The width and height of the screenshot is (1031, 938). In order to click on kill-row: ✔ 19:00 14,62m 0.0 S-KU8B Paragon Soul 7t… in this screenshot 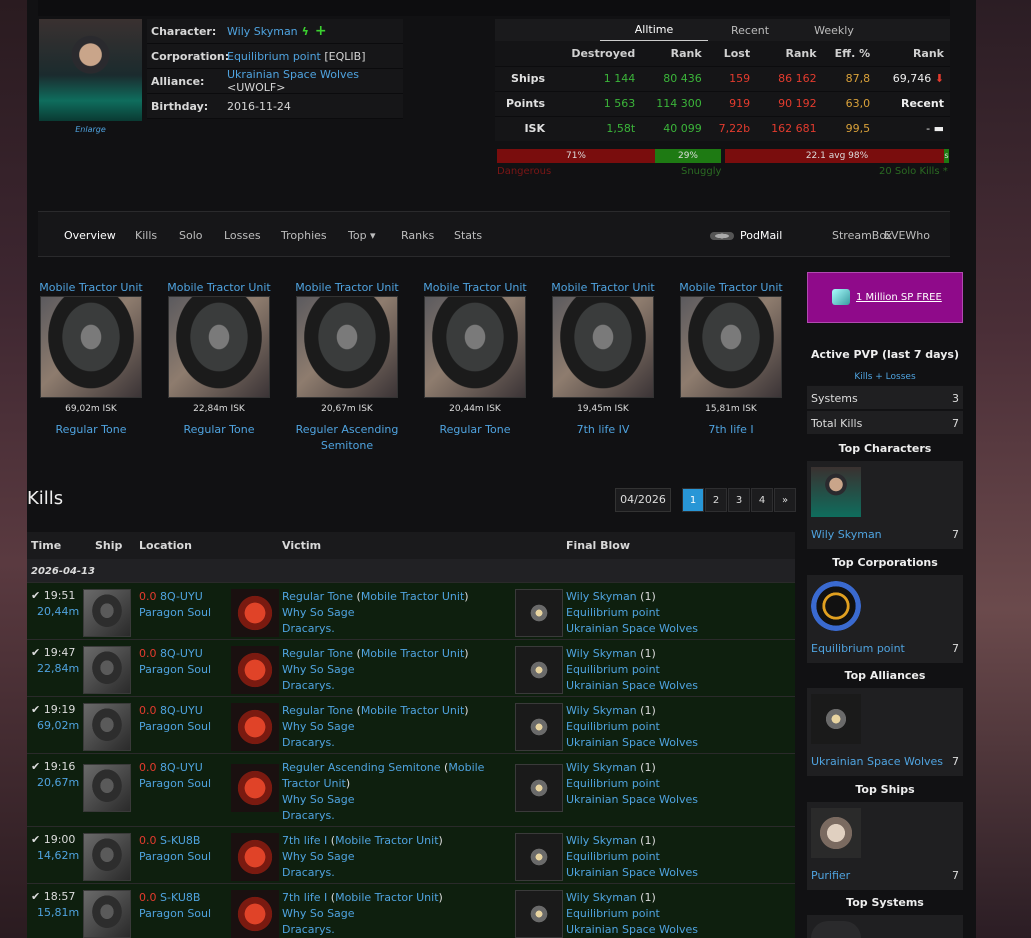, I will do `click(411, 854)`.